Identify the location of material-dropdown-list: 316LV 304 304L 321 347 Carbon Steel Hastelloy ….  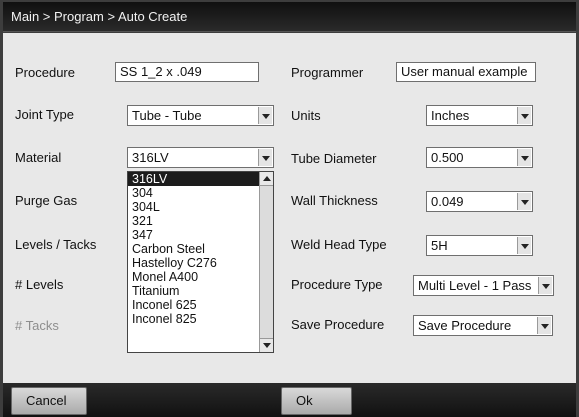
(200, 262).